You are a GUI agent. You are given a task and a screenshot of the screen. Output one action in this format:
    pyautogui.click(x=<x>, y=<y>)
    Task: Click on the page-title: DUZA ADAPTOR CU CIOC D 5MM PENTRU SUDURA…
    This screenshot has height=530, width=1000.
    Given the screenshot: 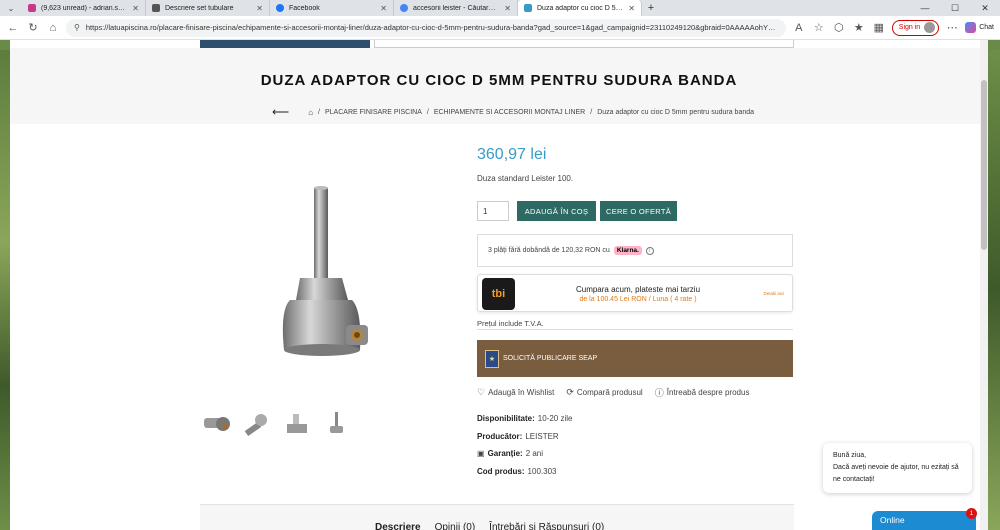 What is the action you would take?
    pyautogui.click(x=499, y=80)
    